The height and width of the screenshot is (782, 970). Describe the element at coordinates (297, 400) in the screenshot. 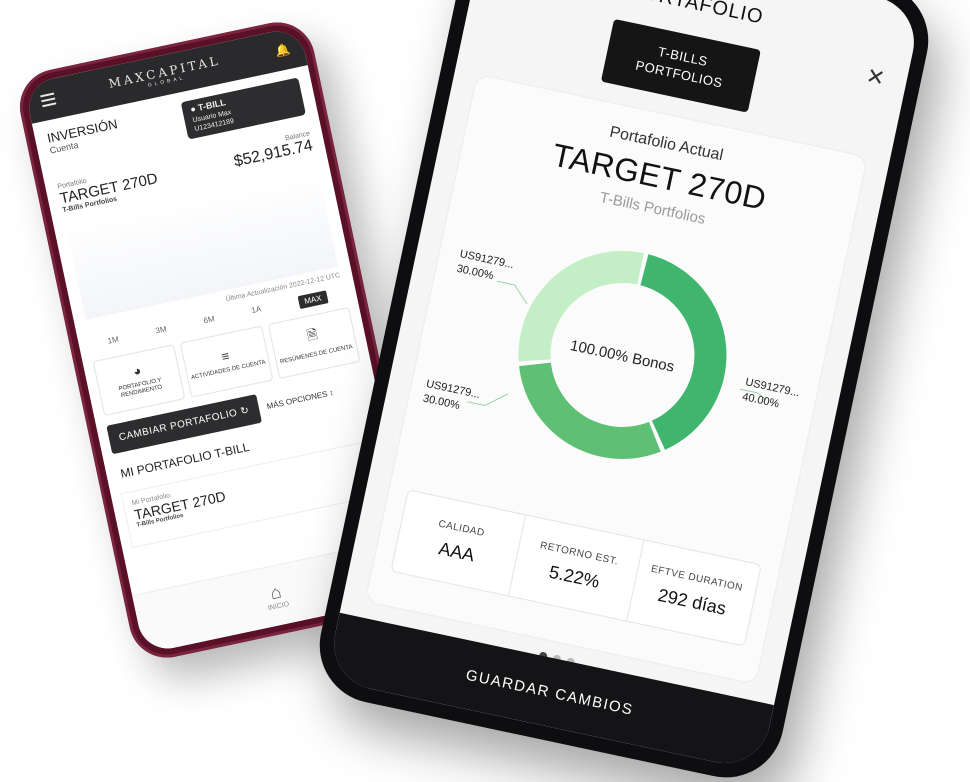

I see `more-options-label: MÁS OPCIONES` at that location.